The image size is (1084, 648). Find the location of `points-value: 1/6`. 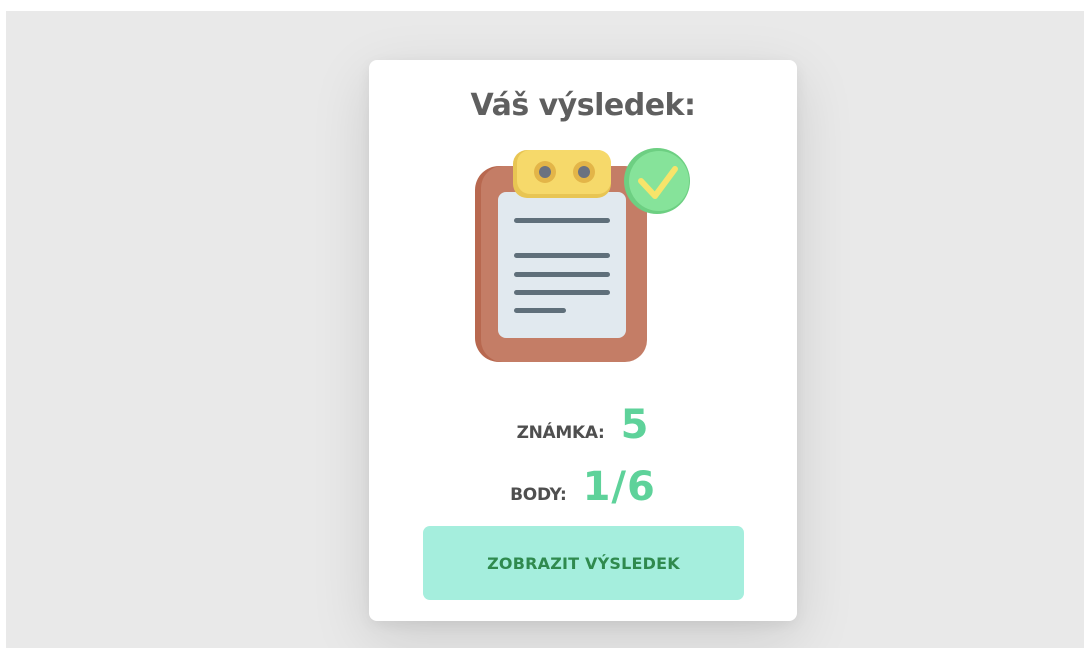

points-value: 1/6 is located at coordinates (619, 487).